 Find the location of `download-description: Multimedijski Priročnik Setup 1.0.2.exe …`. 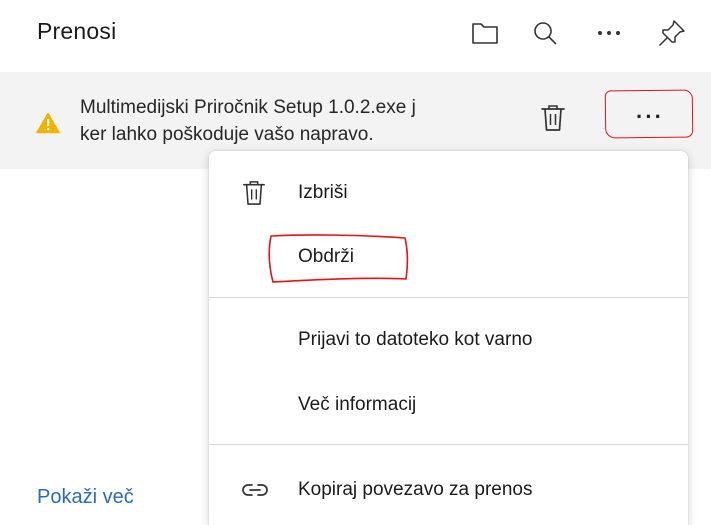

download-description: Multimedijski Priročnik Setup 1.0.2.exe … is located at coordinates (294, 124).